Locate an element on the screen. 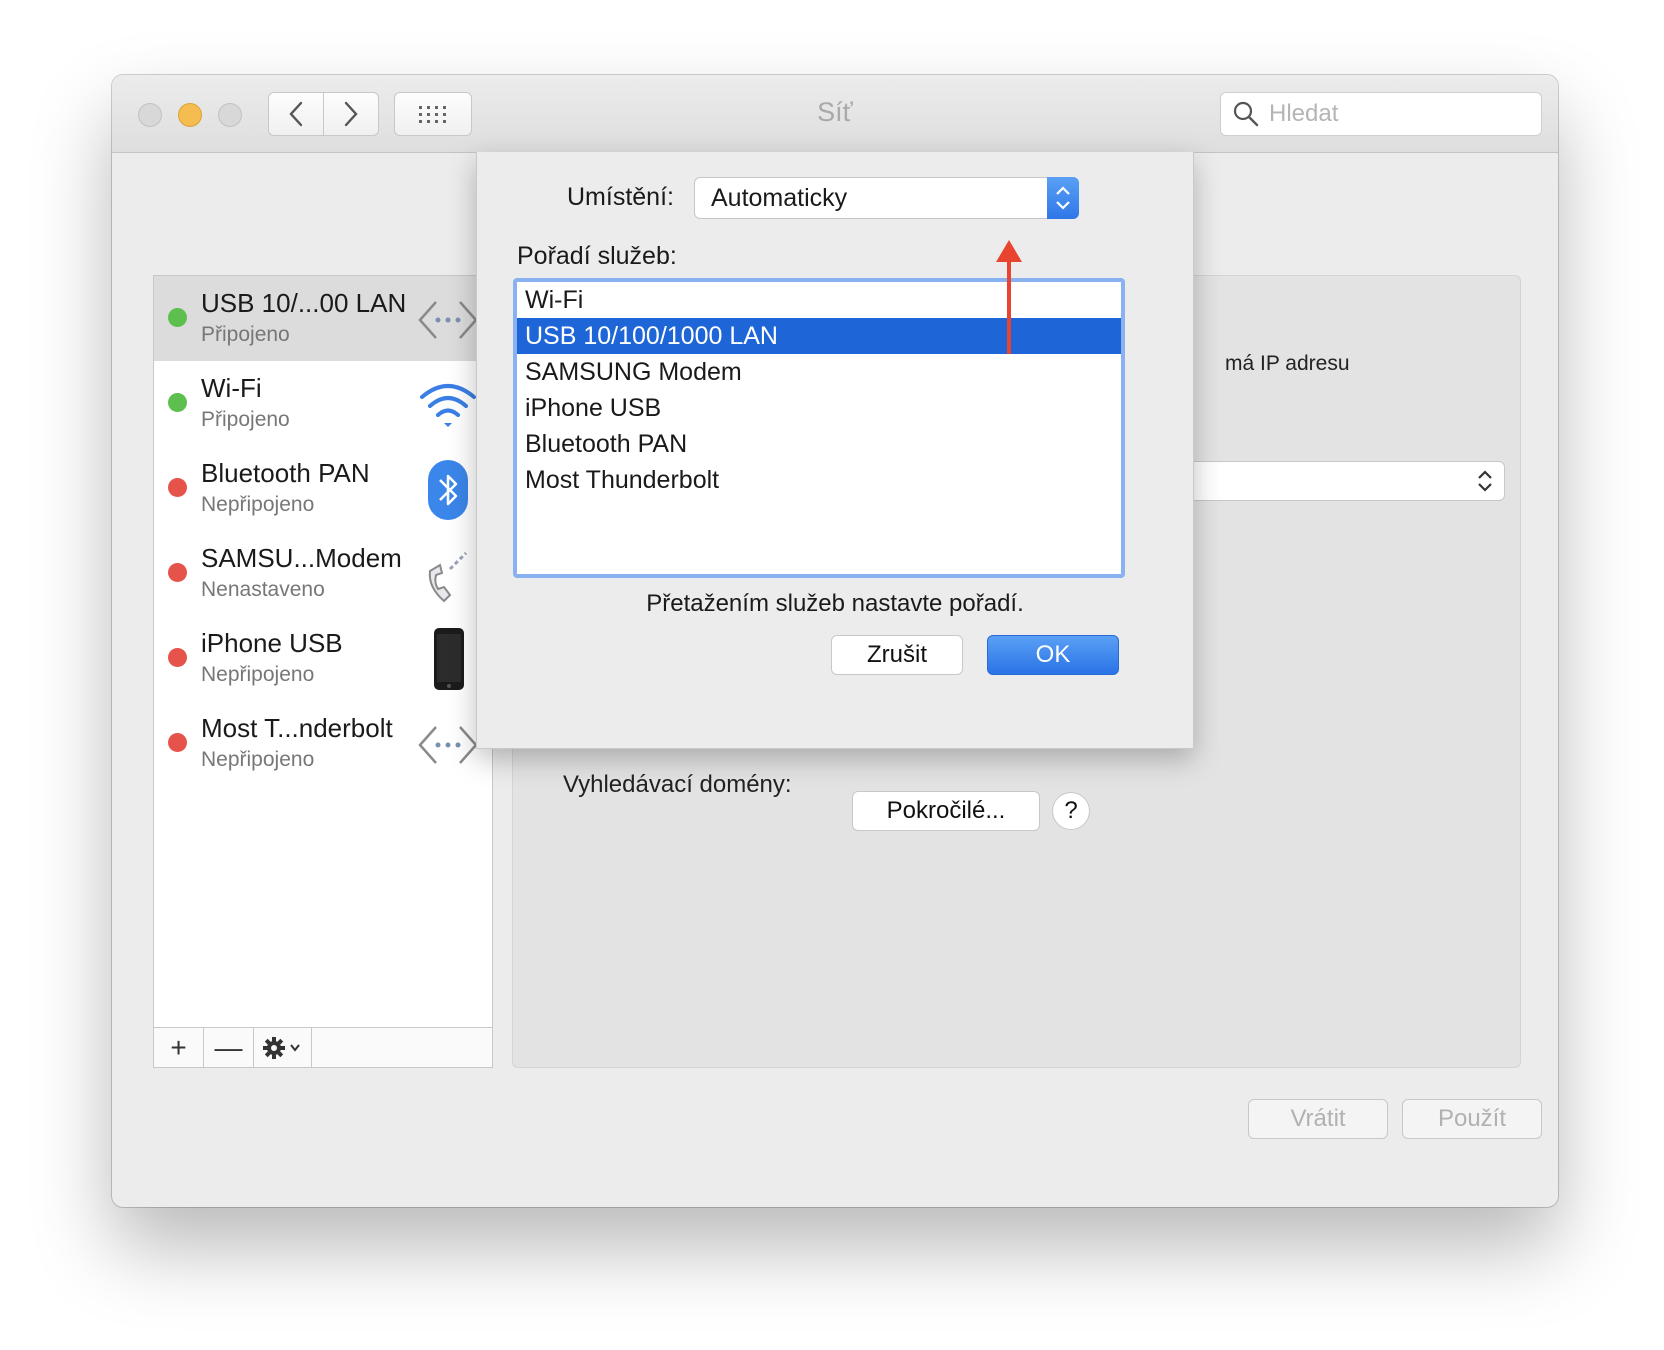 This screenshot has width=1664, height=1350. service-name: USB 10/...00 LAN is located at coordinates (304, 303).